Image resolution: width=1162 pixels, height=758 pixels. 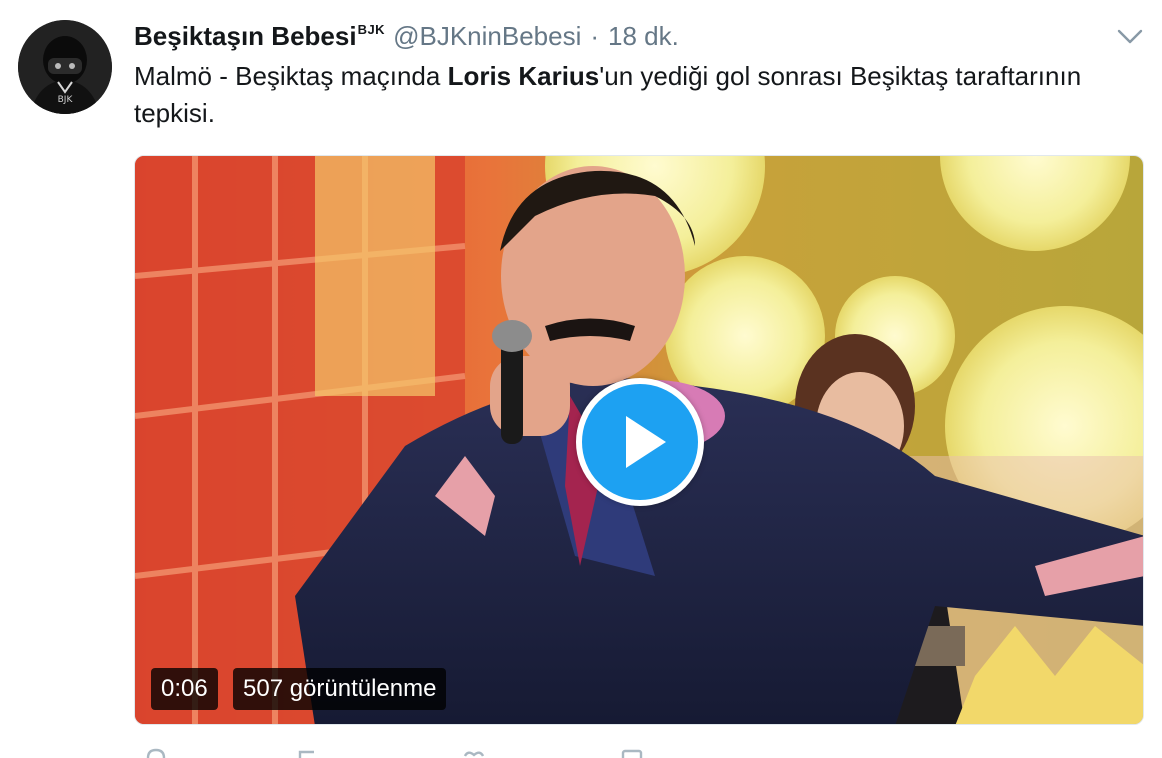 What do you see at coordinates (523, 76) in the screenshot?
I see `tweet-text-bold: Loris Karius` at bounding box center [523, 76].